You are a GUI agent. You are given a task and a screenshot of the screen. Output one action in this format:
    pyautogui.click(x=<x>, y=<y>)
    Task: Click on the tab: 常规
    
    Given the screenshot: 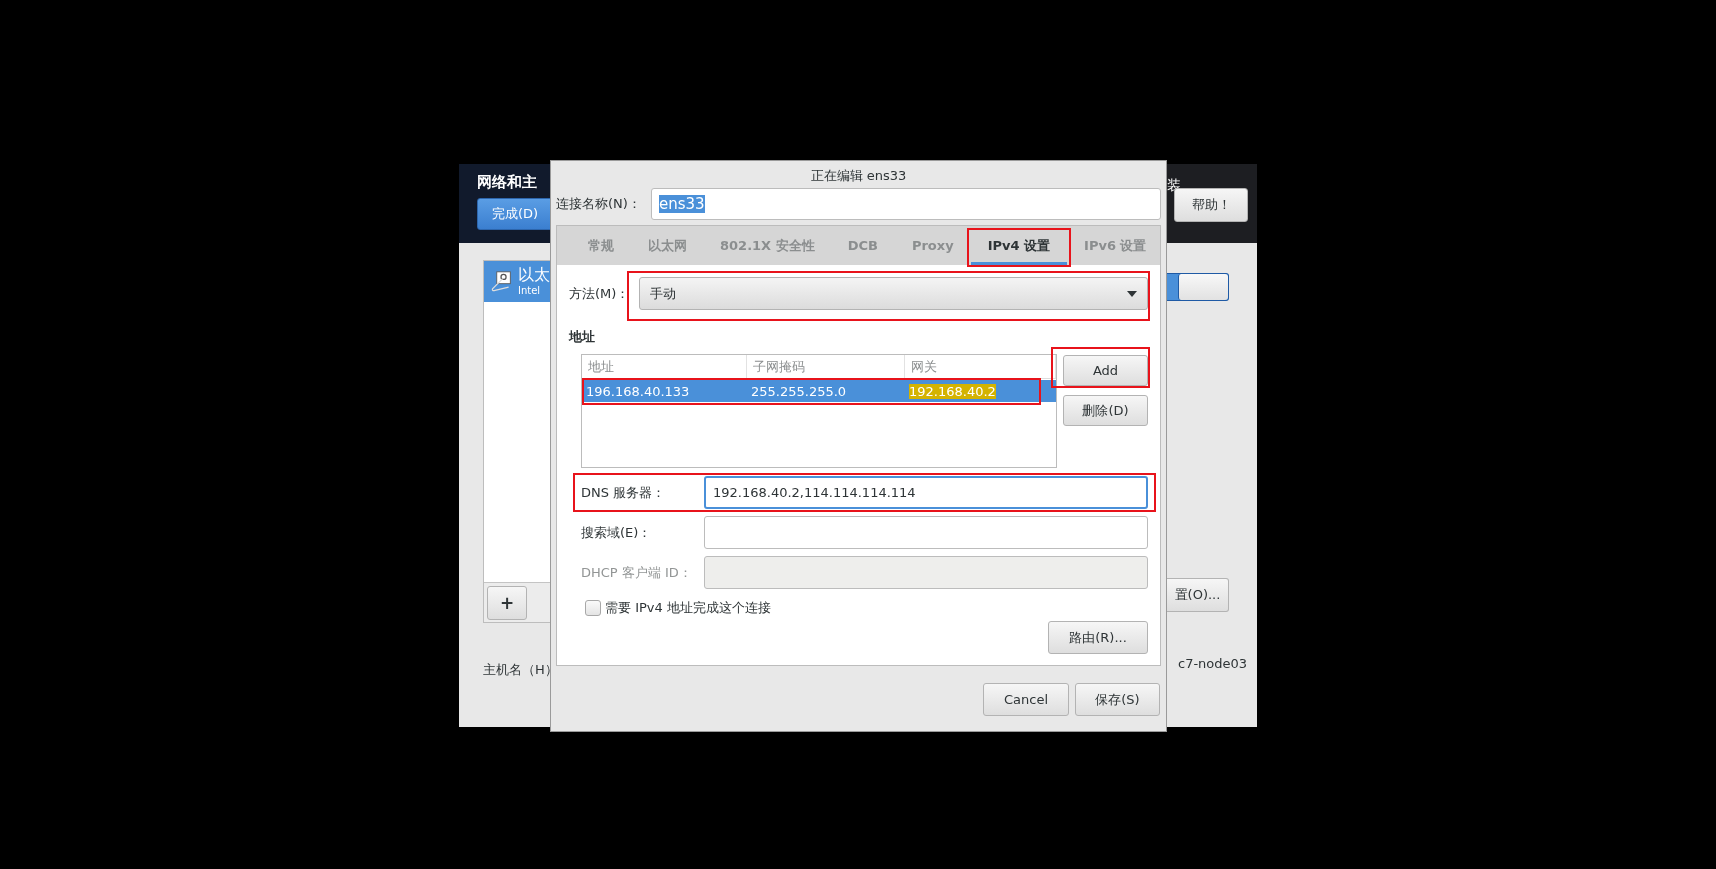 What is the action you would take?
    pyautogui.click(x=601, y=245)
    